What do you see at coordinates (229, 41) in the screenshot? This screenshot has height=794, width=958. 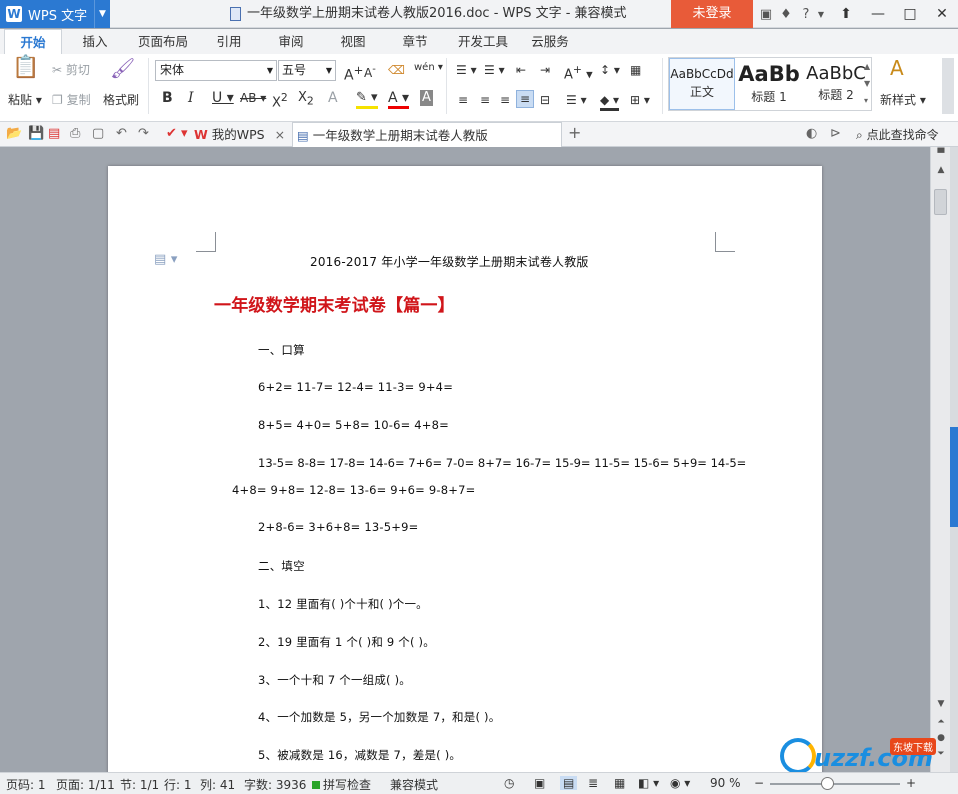 I see `tab-references: 引用` at bounding box center [229, 41].